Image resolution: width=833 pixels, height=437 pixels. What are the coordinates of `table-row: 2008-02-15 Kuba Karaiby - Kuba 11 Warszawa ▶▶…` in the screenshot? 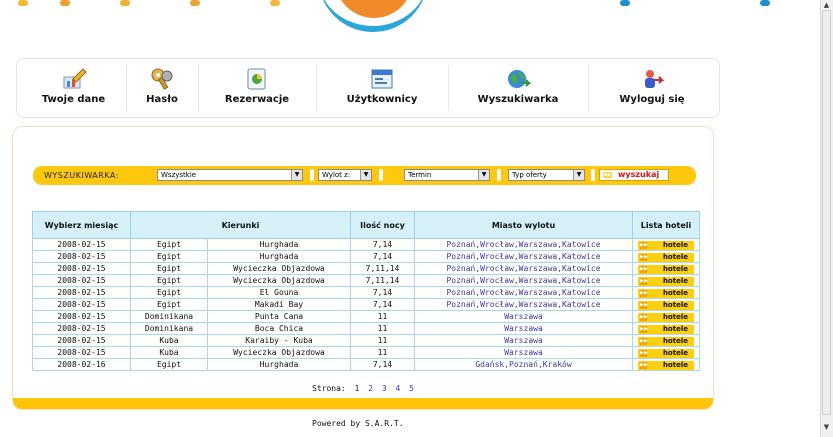 It's located at (366, 340).